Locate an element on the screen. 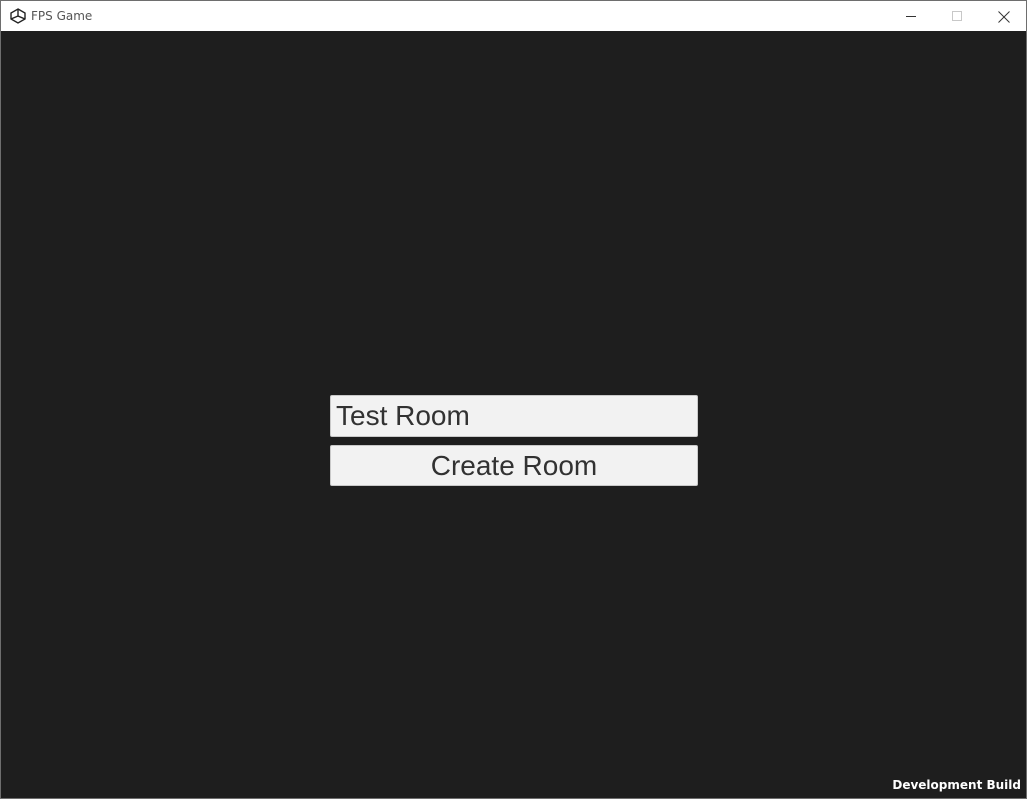 The width and height of the screenshot is (1027, 799). room-name-input is located at coordinates (514, 416).